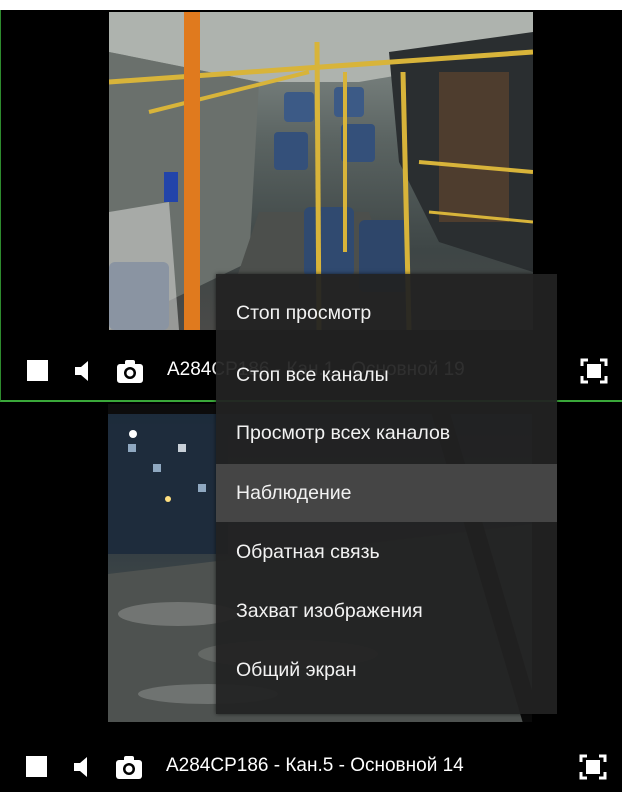  I want to click on channel-label: A284CP186 - Кан.5 - Основной 14, so click(315, 765).